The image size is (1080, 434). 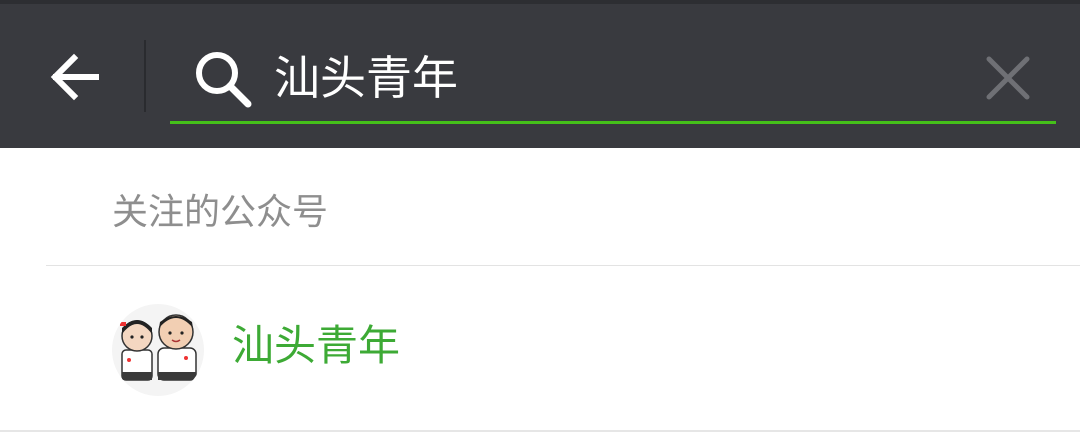 I want to click on search-input, so click(x=614, y=78).